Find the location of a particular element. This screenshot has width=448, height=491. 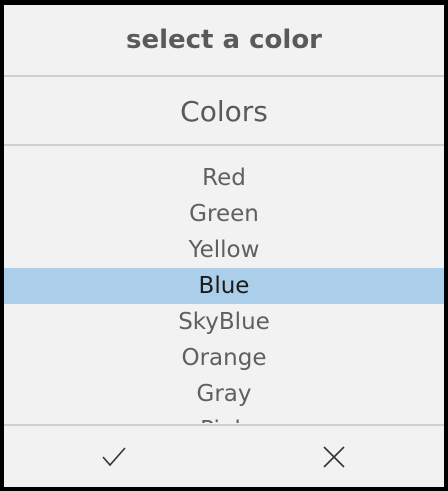

checkmark-icon is located at coordinates (114, 456).